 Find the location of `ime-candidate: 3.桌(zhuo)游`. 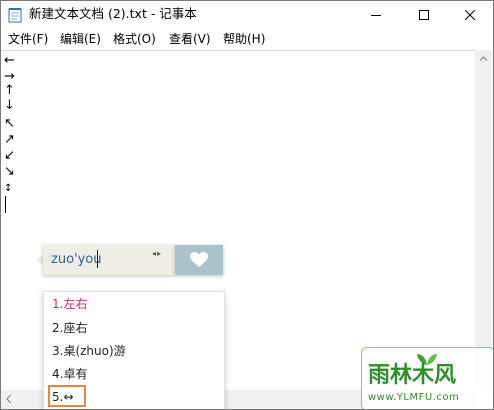

ime-candidate: 3.桌(zhuo)游 is located at coordinates (89, 351).